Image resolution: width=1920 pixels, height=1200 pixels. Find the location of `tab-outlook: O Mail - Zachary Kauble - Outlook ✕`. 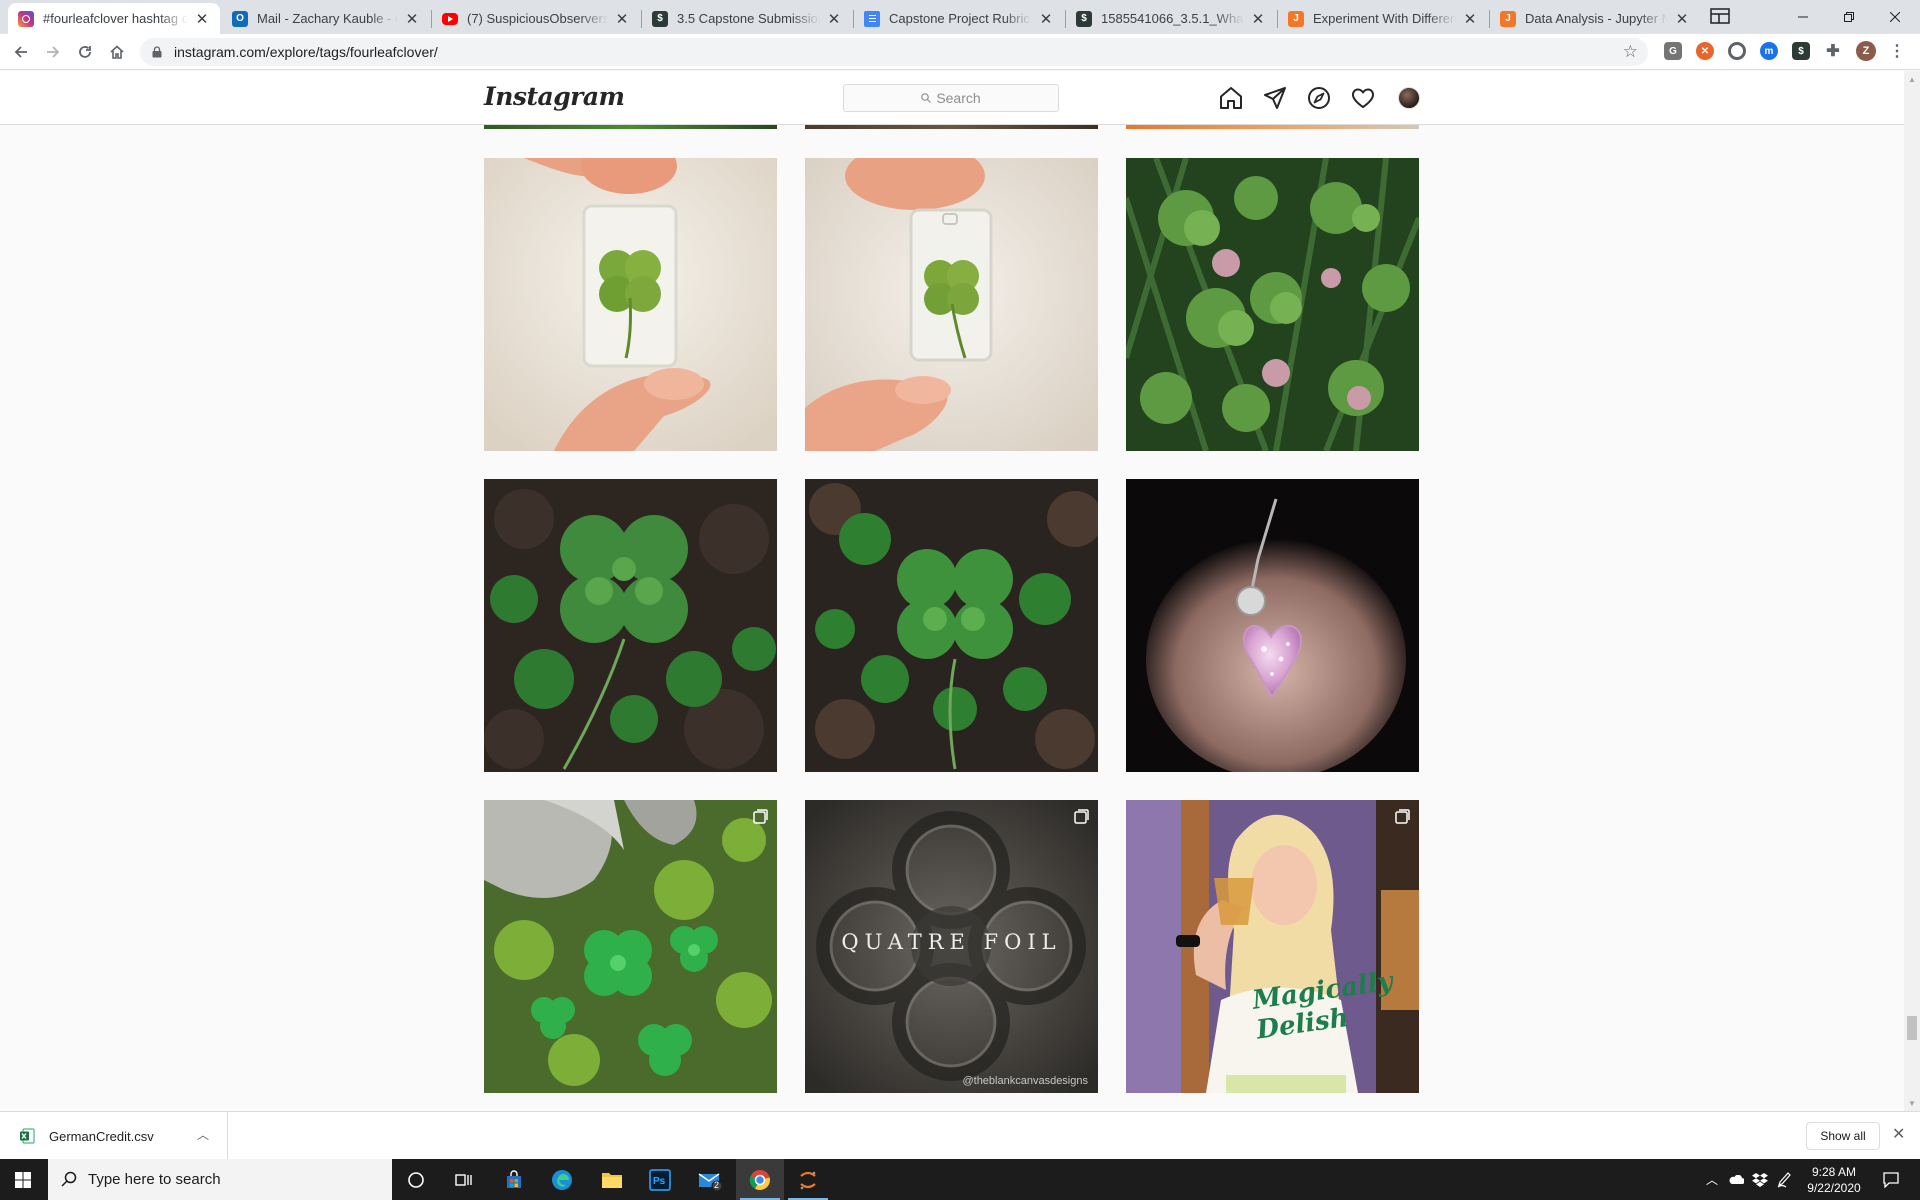

tab-outlook: O Mail - Zachary Kauble - Outlook ✕ is located at coordinates (326, 18).